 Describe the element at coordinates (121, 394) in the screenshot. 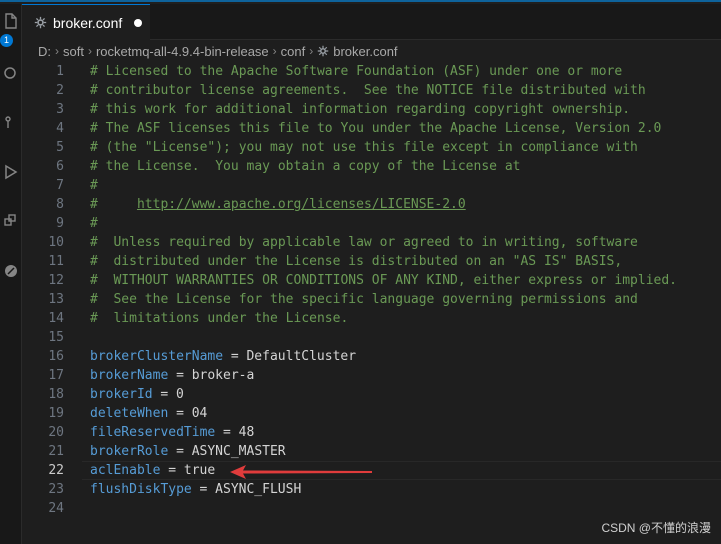

I see `property-key: brokerId` at that location.